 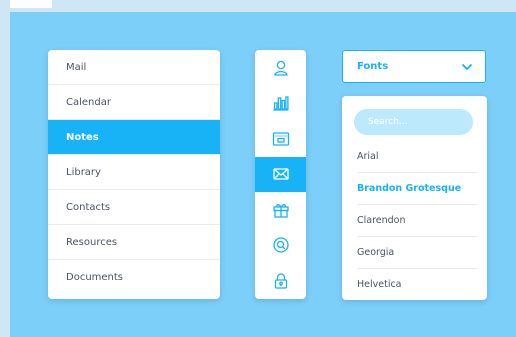 I want to click on font-search-input, so click(x=420, y=122).